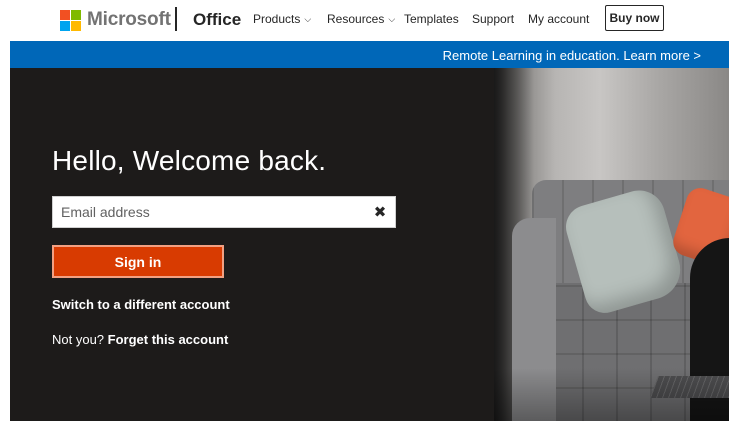  Describe the element at coordinates (129, 19) in the screenshot. I see `brand-name: Microsoft` at that location.